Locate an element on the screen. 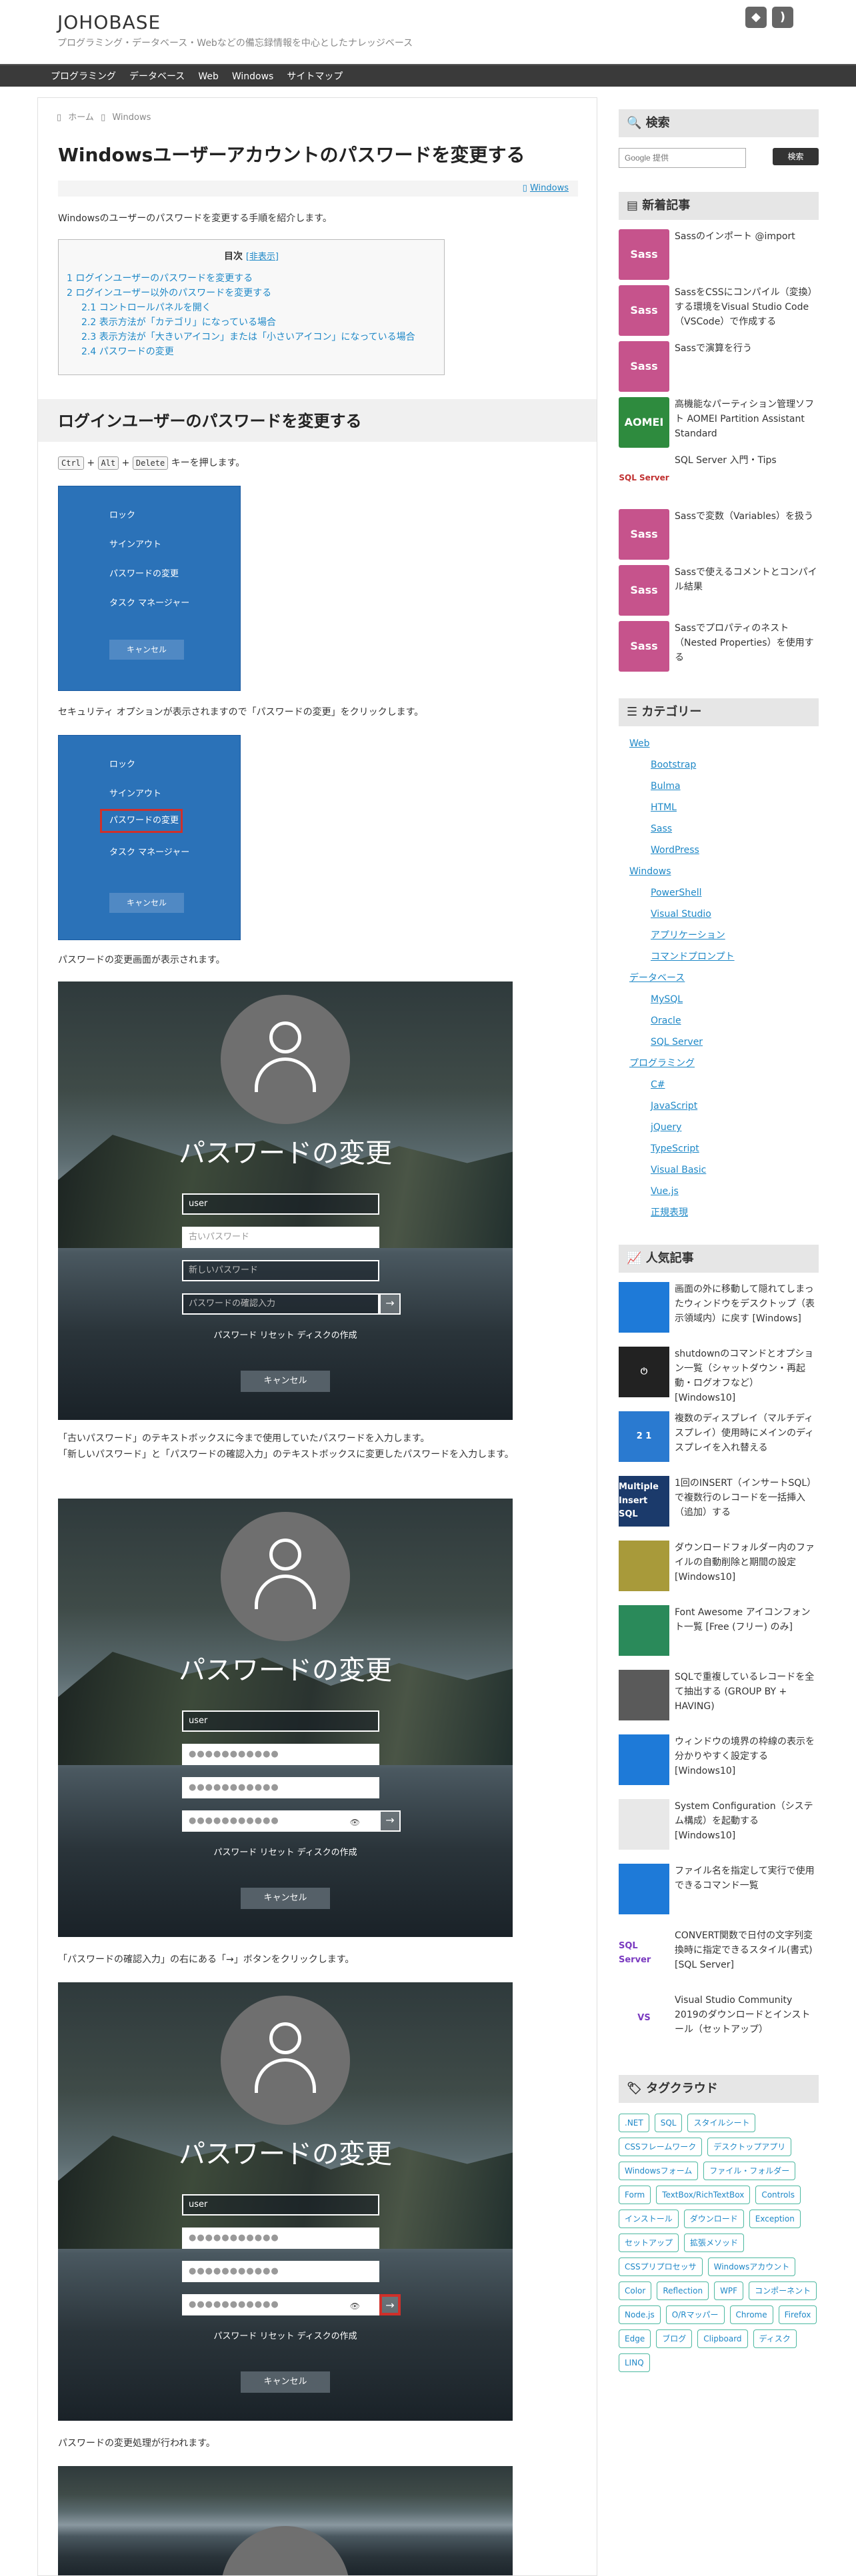 This screenshot has width=856, height=2576. category-link: HTML is located at coordinates (724, 808).